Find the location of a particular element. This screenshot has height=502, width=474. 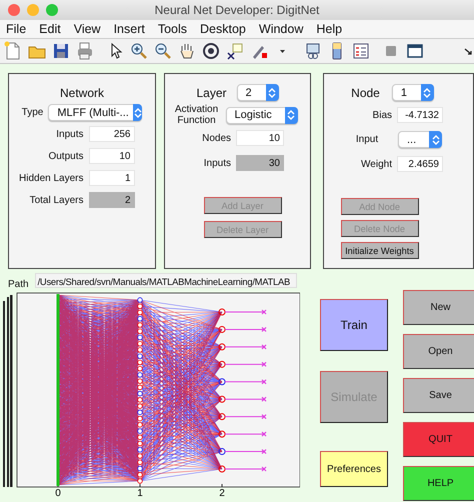

menu-item: Insert is located at coordinates (130, 29).